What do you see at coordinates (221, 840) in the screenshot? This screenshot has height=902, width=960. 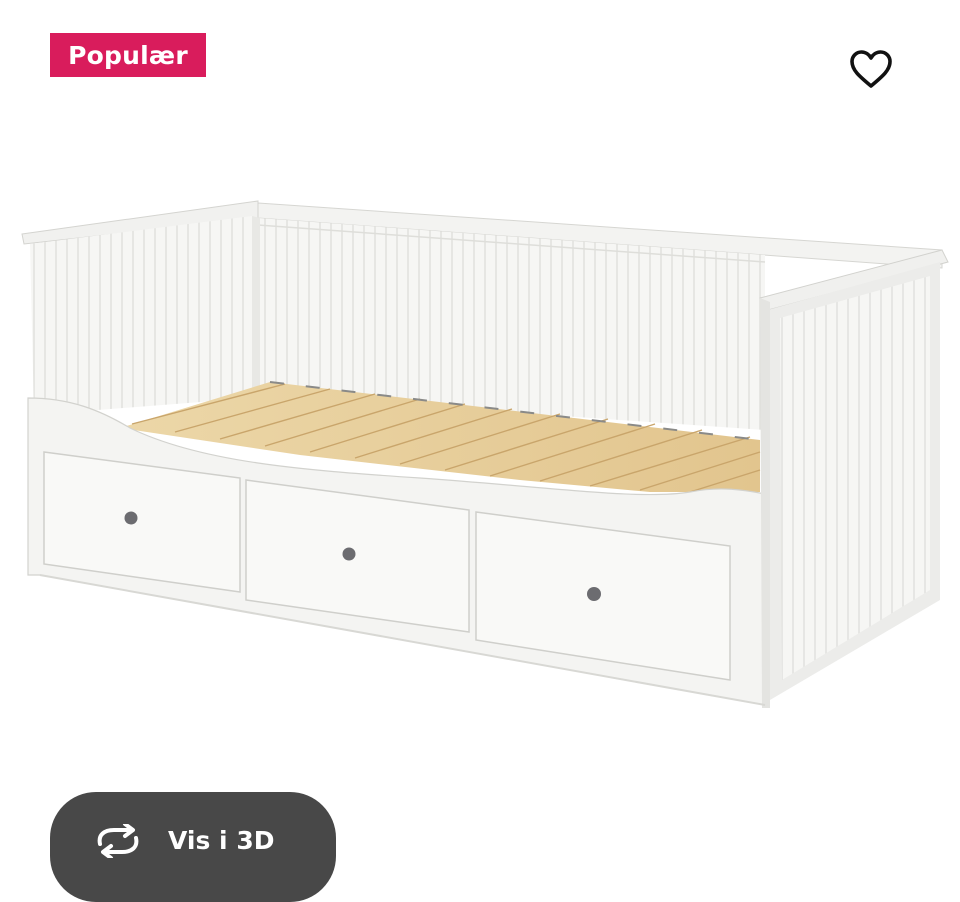 I see `view-3d-label: Vis i 3D` at bounding box center [221, 840].